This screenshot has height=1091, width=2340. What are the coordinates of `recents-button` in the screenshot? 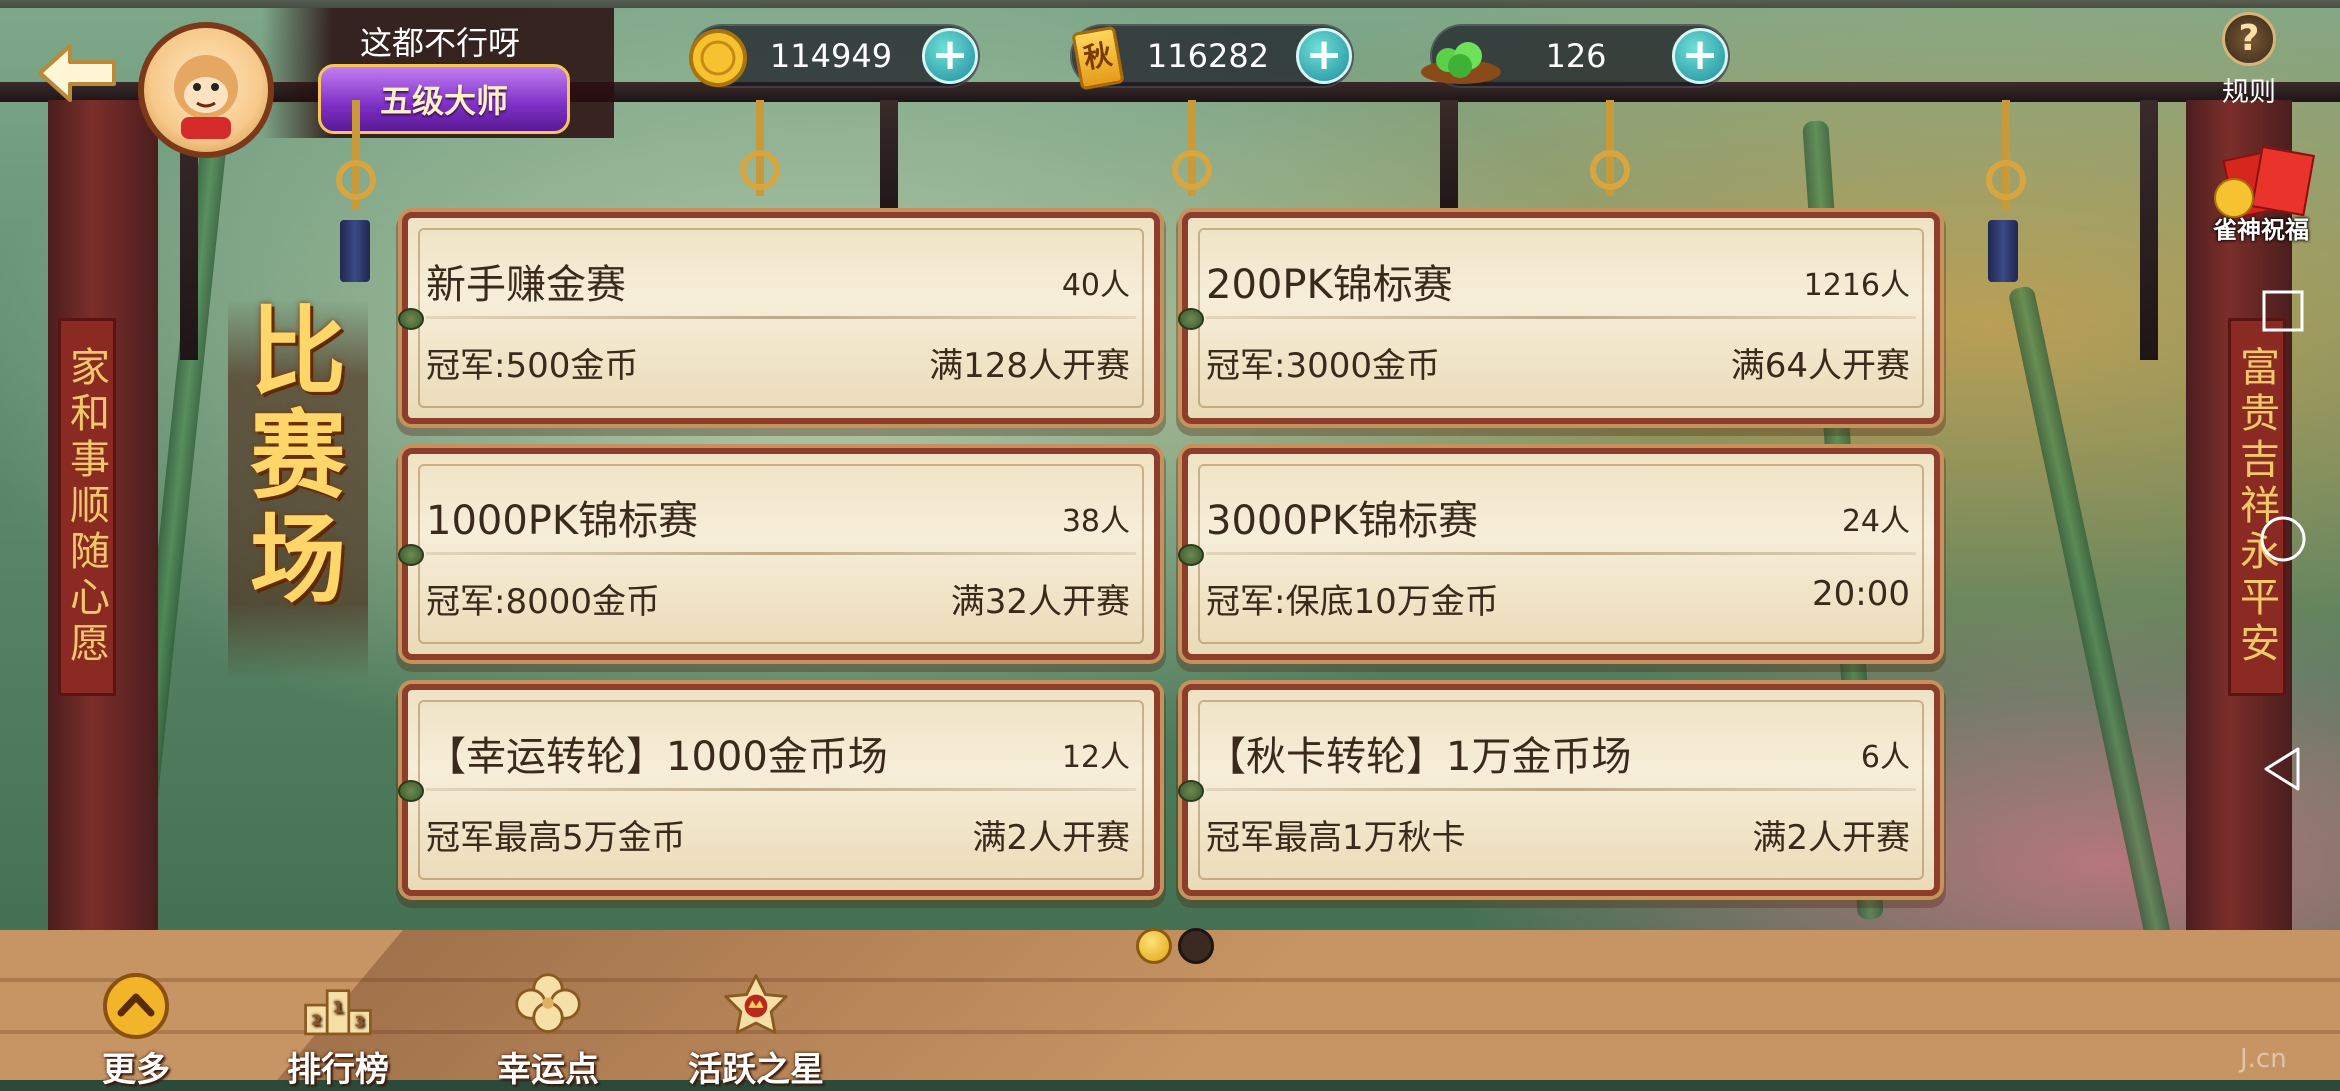 It's located at (2283, 311).